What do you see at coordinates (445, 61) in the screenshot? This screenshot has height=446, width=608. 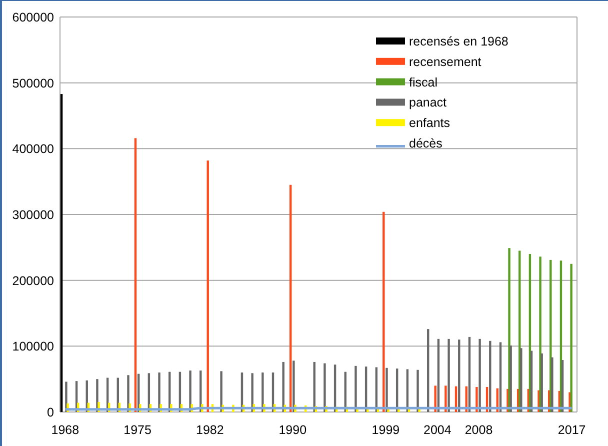 I see `legend-label: recensement` at bounding box center [445, 61].